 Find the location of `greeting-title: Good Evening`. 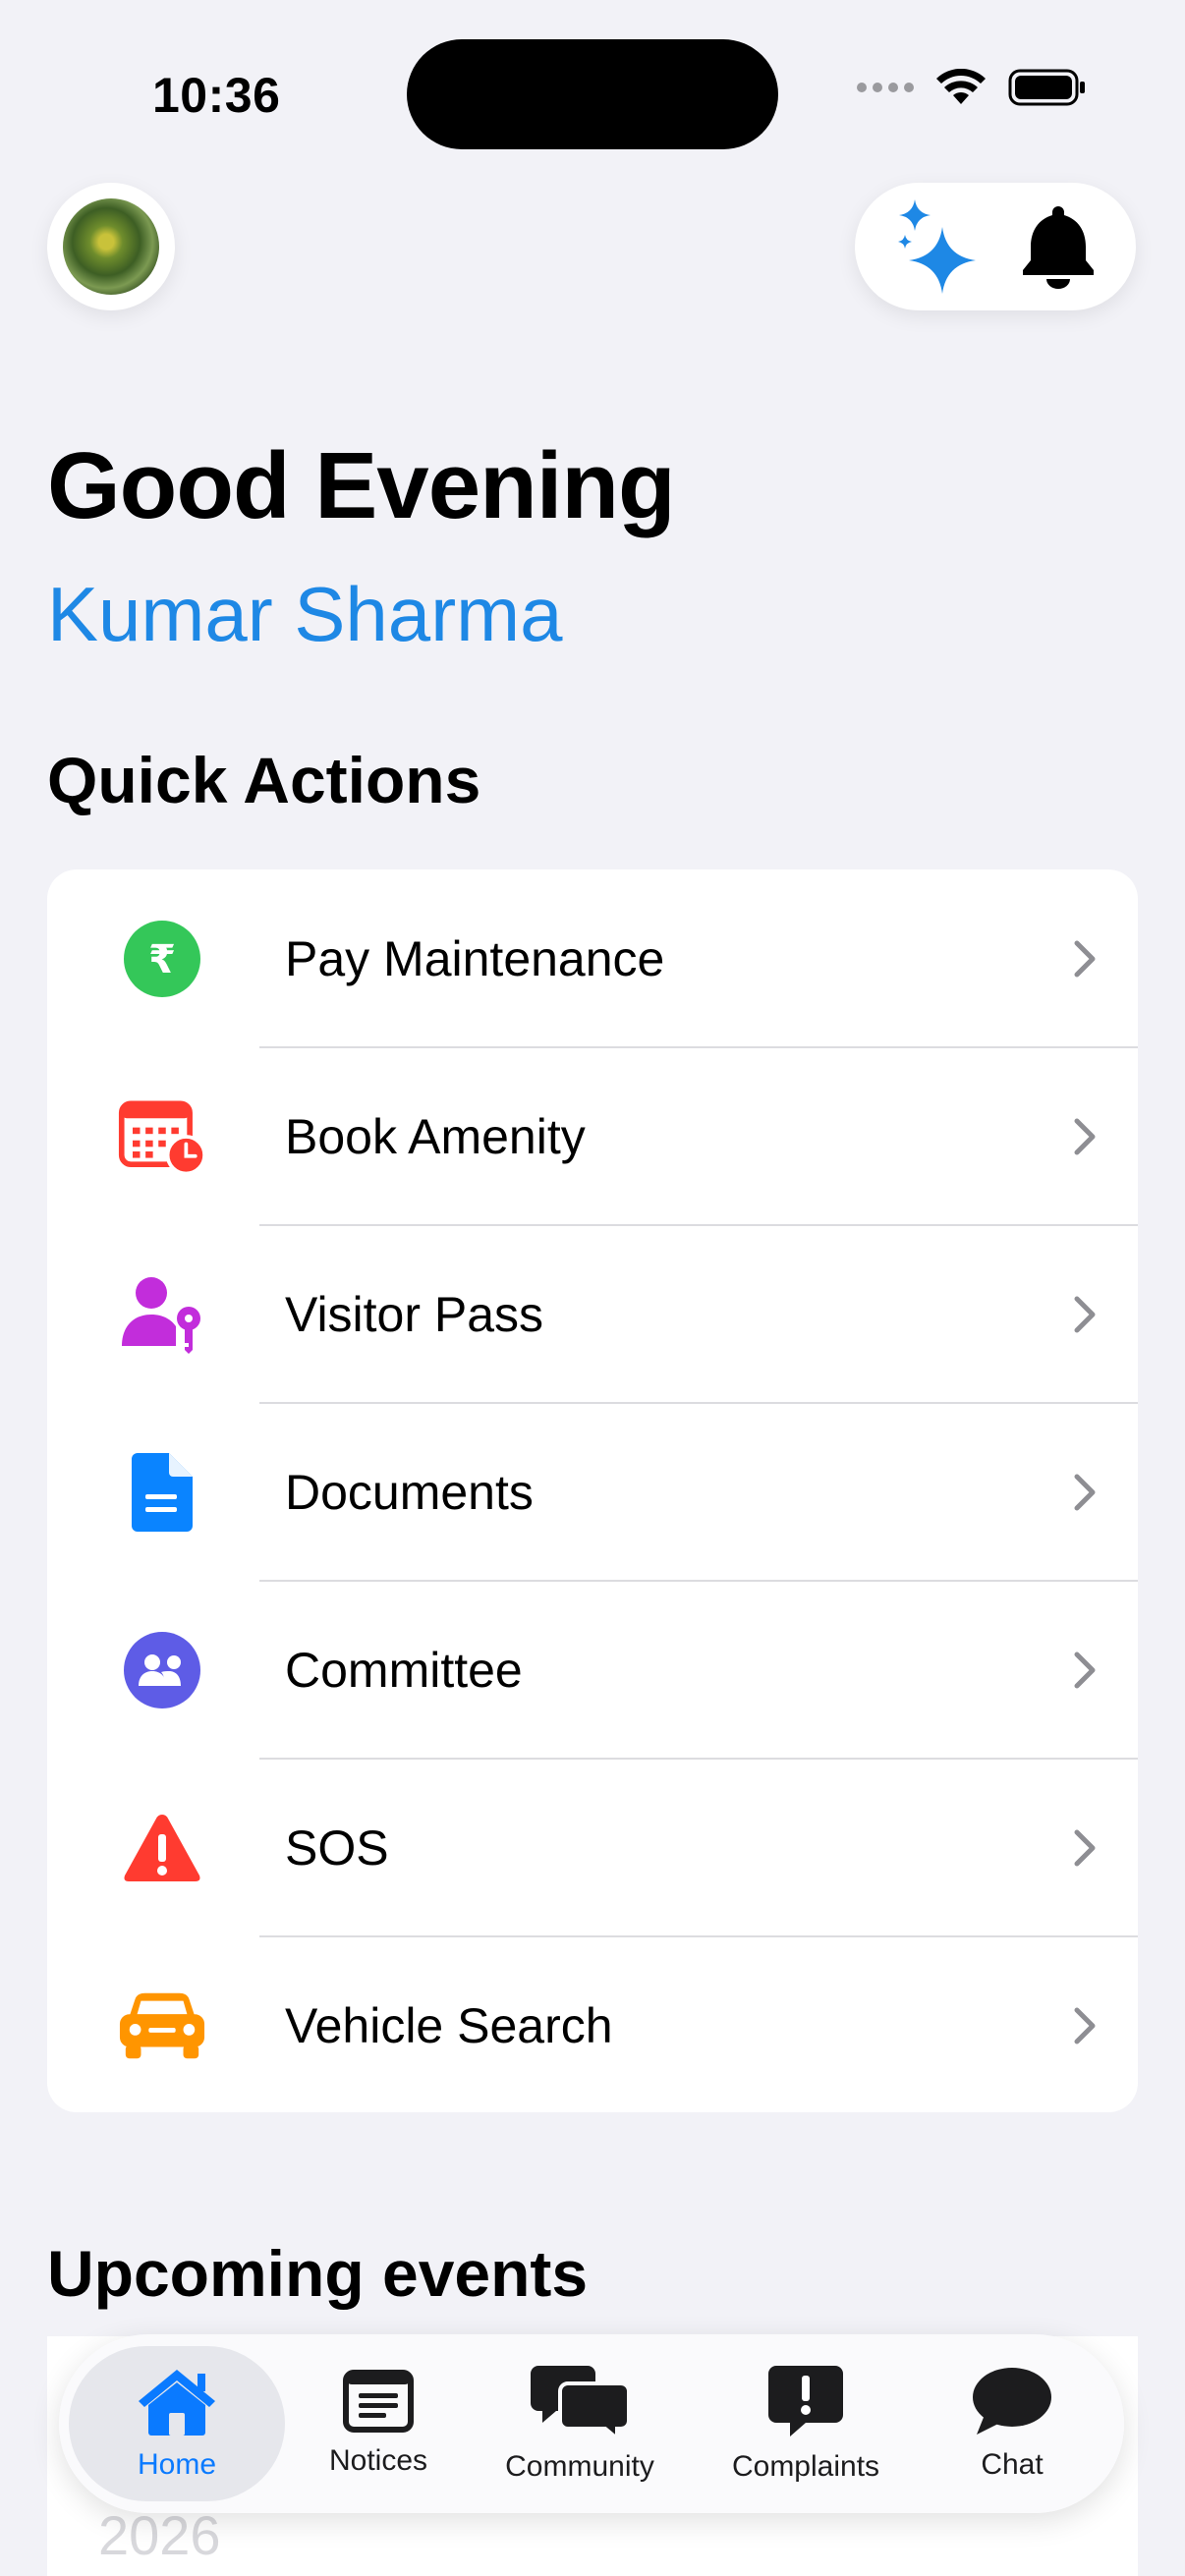

greeting-title: Good Evening is located at coordinates (362, 485).